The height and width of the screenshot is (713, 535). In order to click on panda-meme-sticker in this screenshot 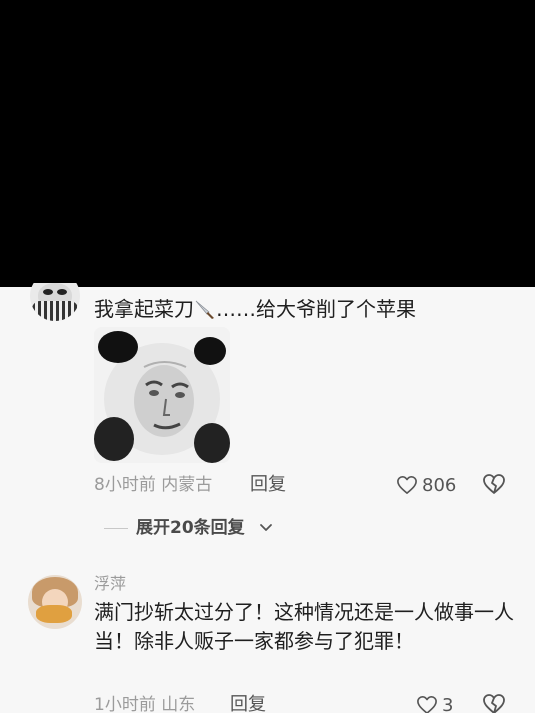, I will do `click(162, 395)`.